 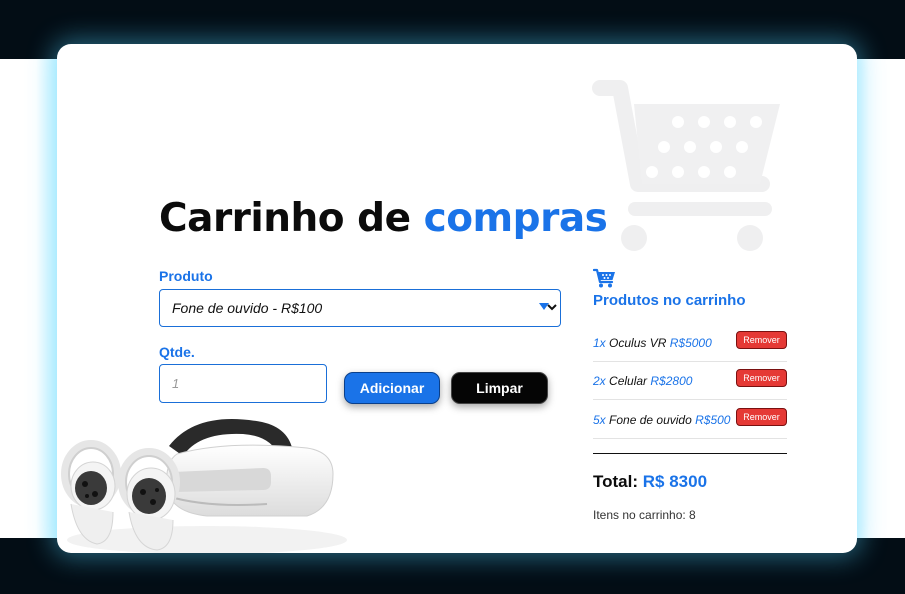 I want to click on cart-item: 1x Oculus VR R$5000 Remover, so click(x=690, y=343).